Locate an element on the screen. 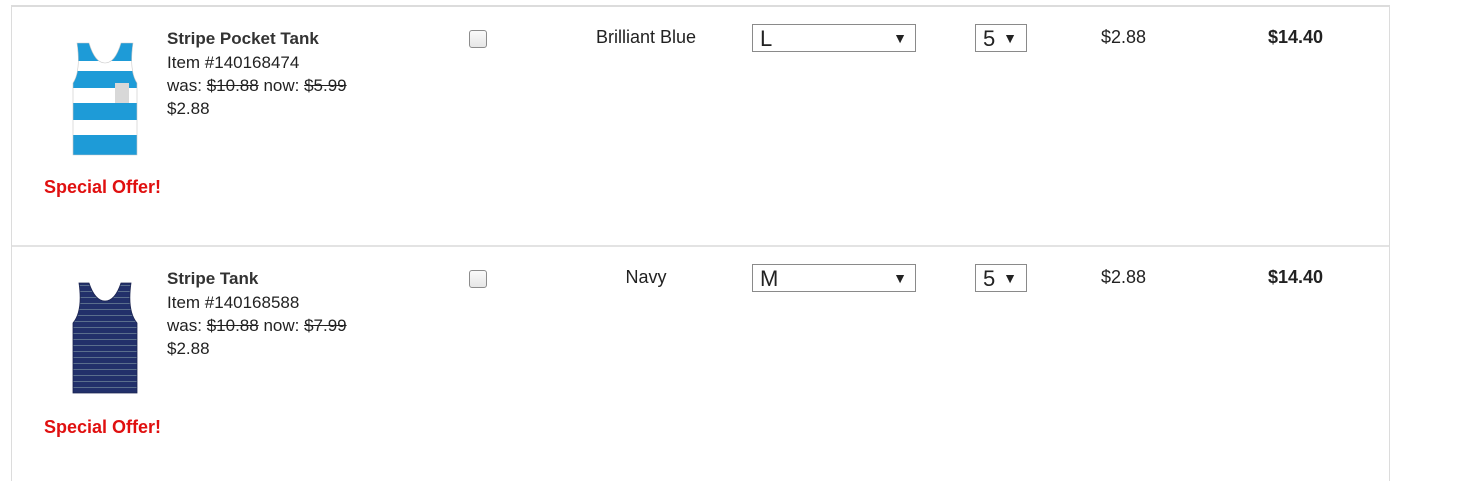 The height and width of the screenshot is (485, 1478). item-number: Item #140168474 is located at coordinates (233, 62).